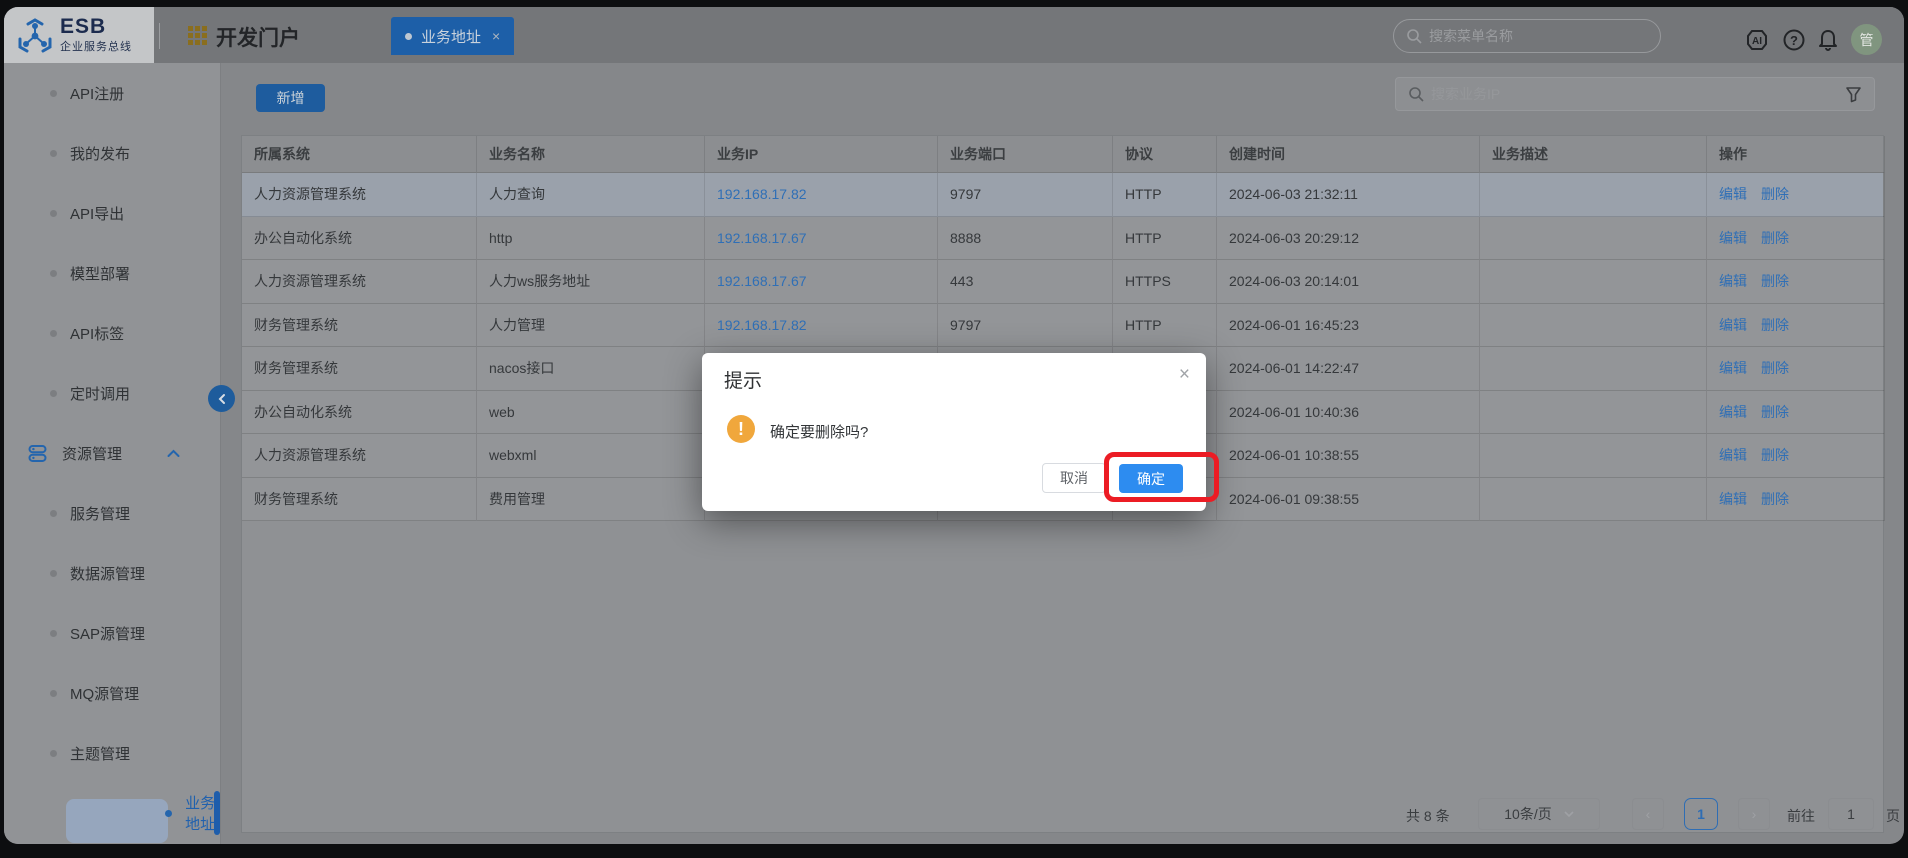  Describe the element at coordinates (1348, 499) in the screenshot. I see `cell-created: 2024-06-01 09:38:55` at that location.